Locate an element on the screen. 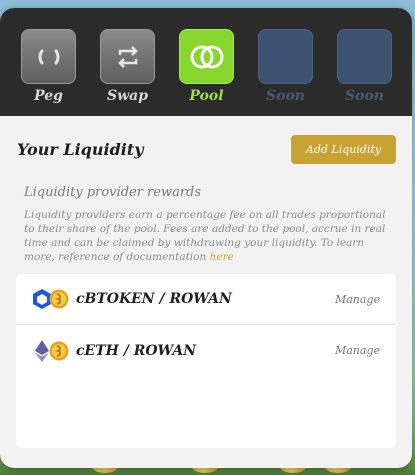 This screenshot has width=415, height=475. liquidity-header: Your Liquidity Add Liquidity is located at coordinates (206, 142).